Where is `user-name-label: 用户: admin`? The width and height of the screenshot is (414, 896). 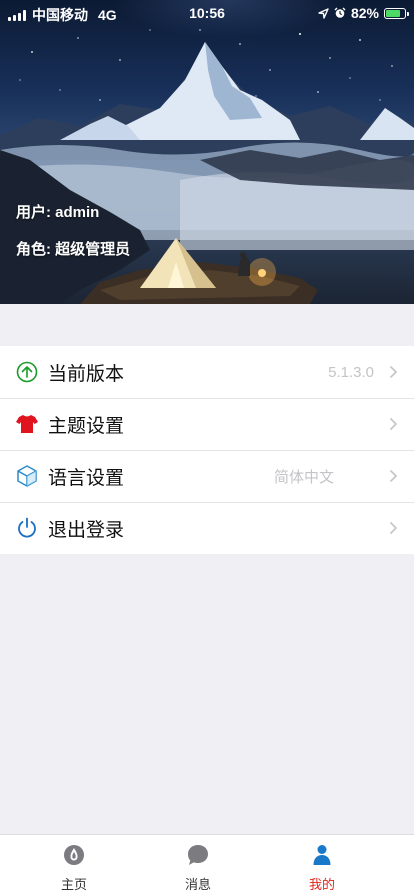
user-name-label: 用户: admin is located at coordinates (58, 212).